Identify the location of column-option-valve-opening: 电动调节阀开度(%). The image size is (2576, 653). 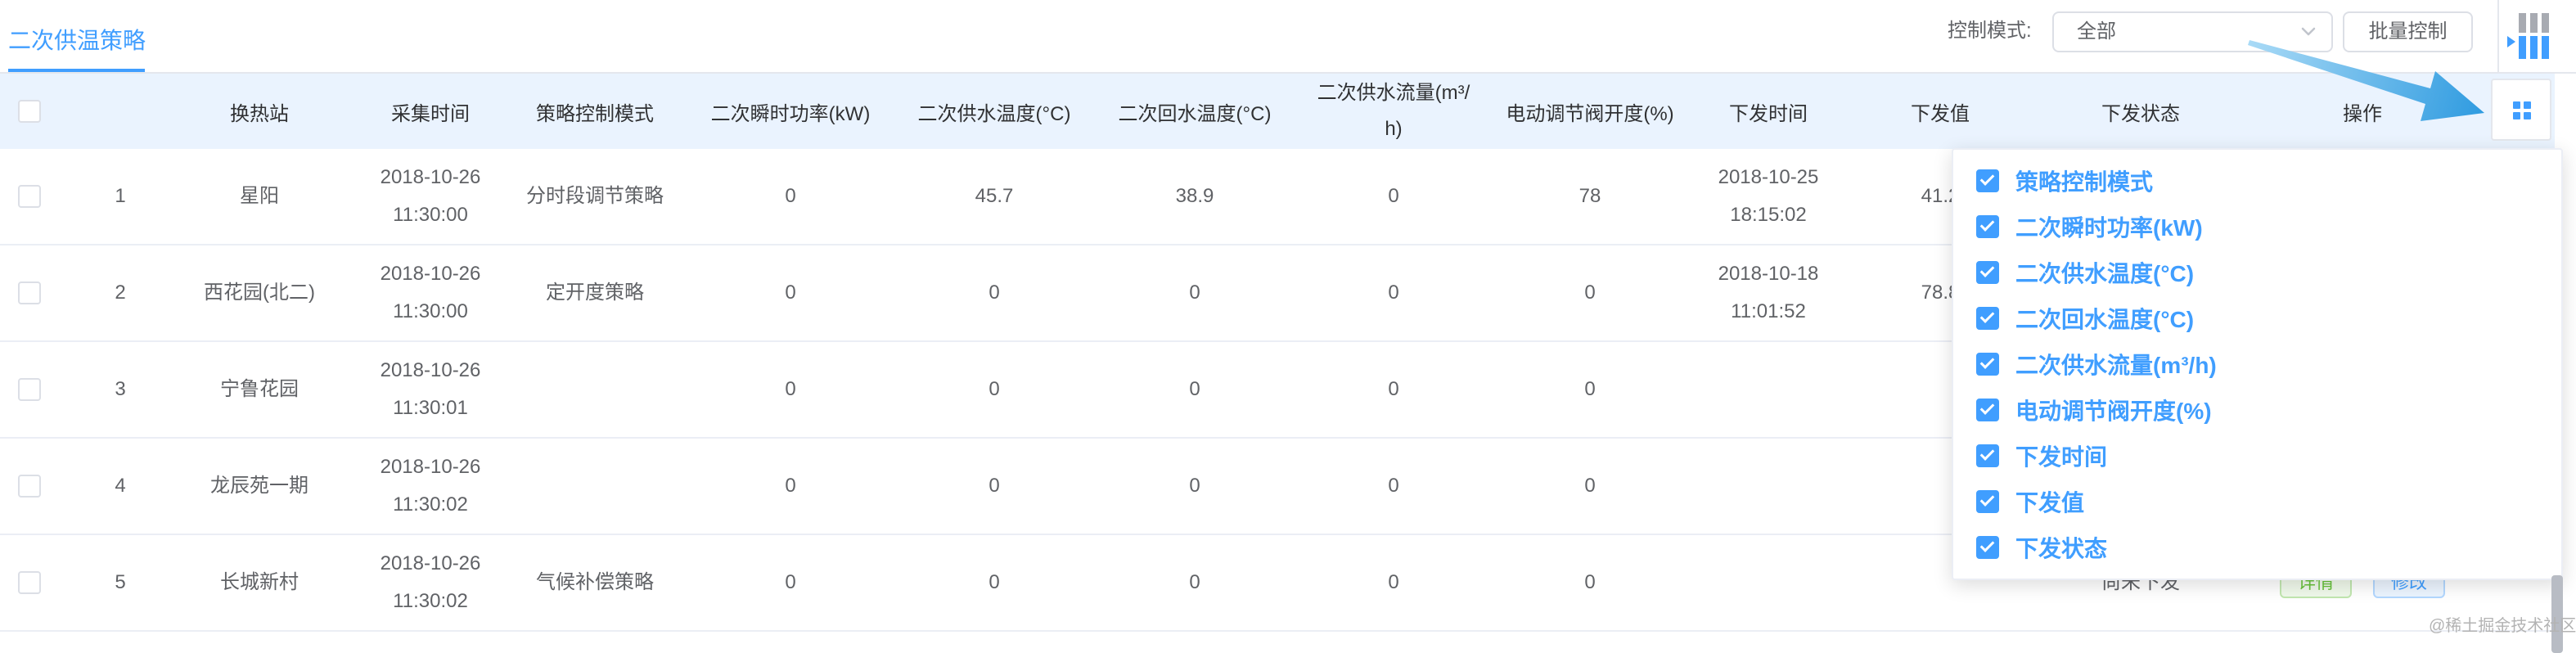
(2268, 410).